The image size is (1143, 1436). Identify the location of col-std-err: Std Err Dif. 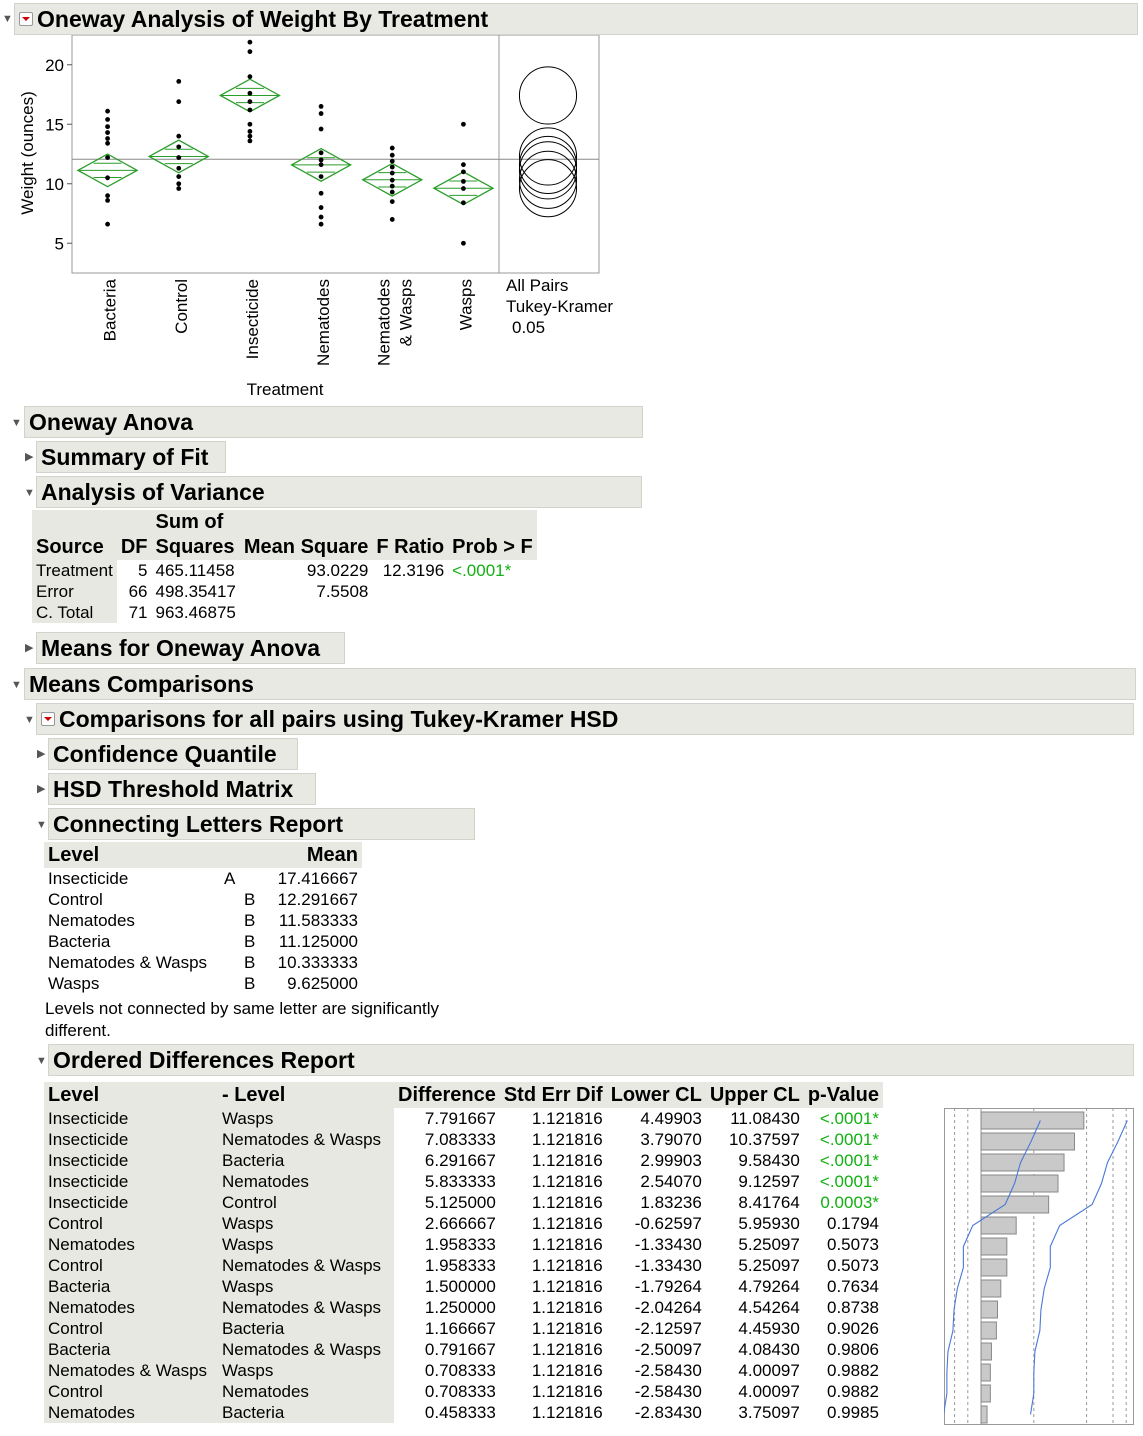
(553, 1095).